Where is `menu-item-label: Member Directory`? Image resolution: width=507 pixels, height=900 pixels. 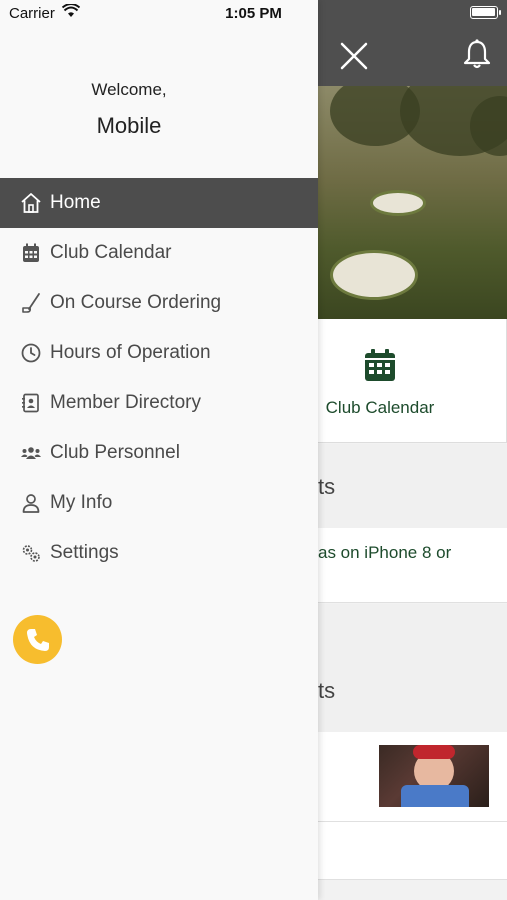 menu-item-label: Member Directory is located at coordinates (125, 402).